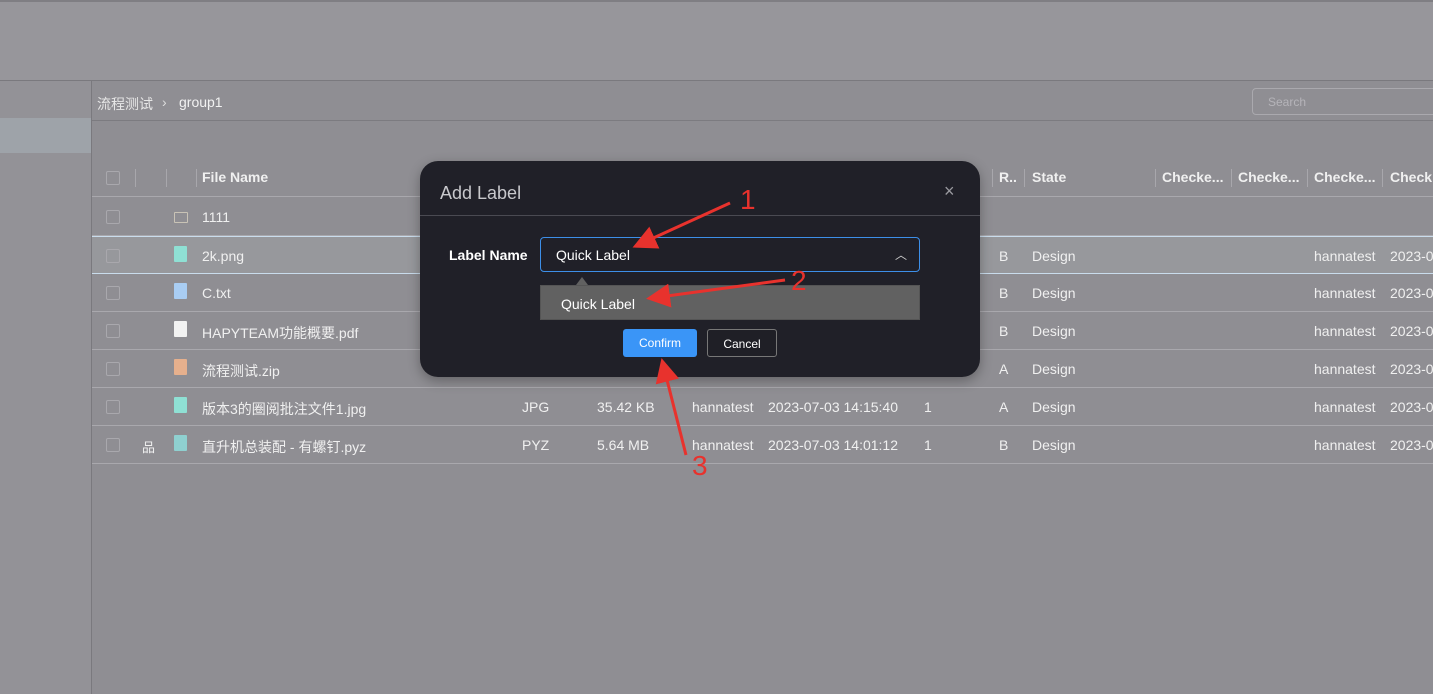  I want to click on breadcrumb: 流程测试 › group1 Search, so click(762, 101).